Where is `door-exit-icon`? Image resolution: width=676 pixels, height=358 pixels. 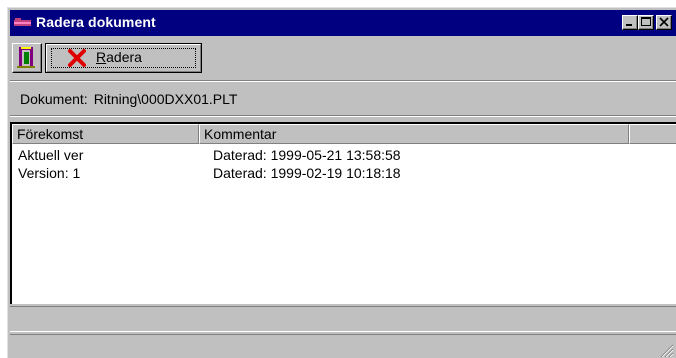
door-exit-icon is located at coordinates (26, 57).